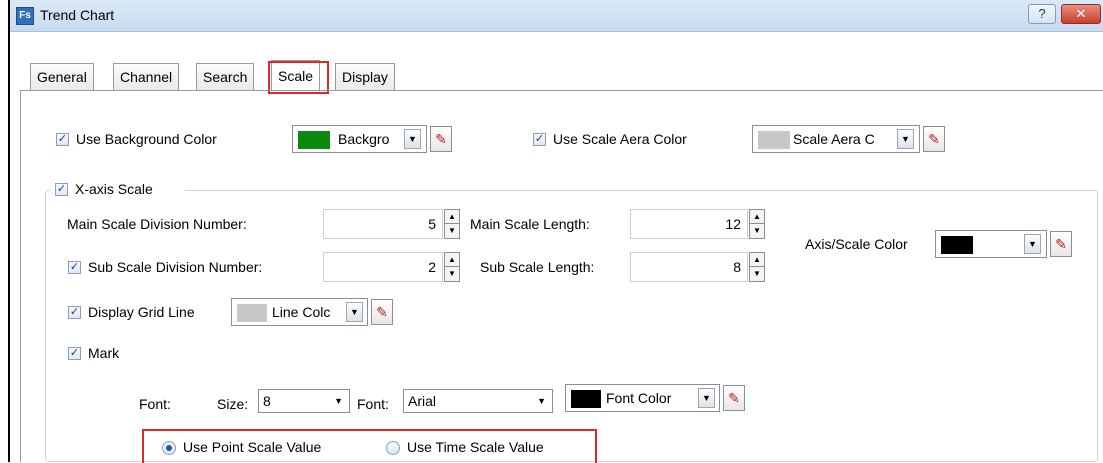 The height and width of the screenshot is (463, 1103). What do you see at coordinates (233, 404) in the screenshot?
I see `size-label: Size:` at bounding box center [233, 404].